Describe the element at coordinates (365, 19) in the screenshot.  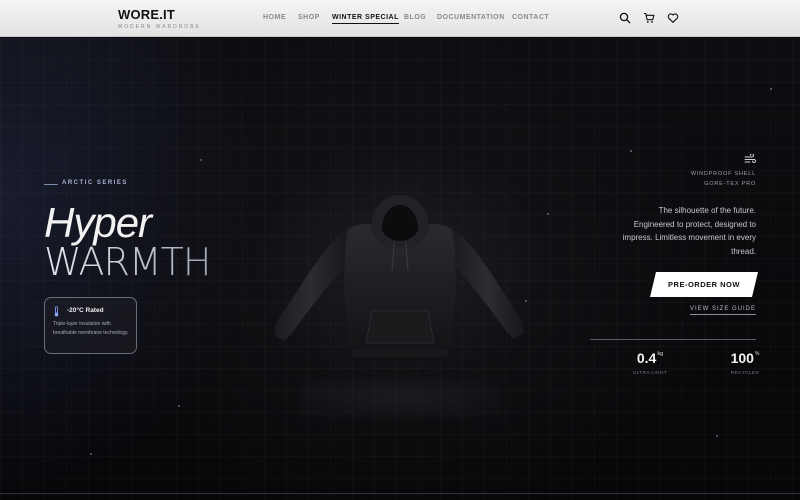
I see `nav-winter-special: WINTER SPECIAL` at that location.